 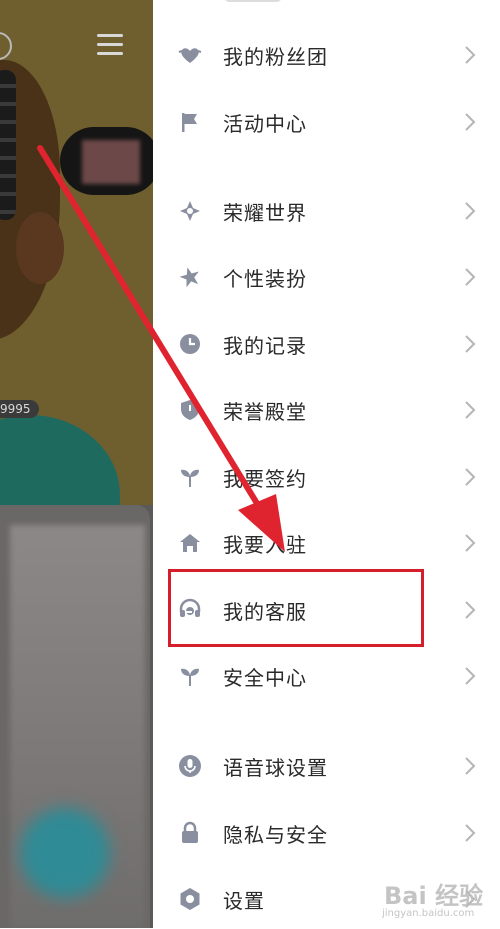 What do you see at coordinates (190, 344) in the screenshot?
I see `clock-icon` at bounding box center [190, 344].